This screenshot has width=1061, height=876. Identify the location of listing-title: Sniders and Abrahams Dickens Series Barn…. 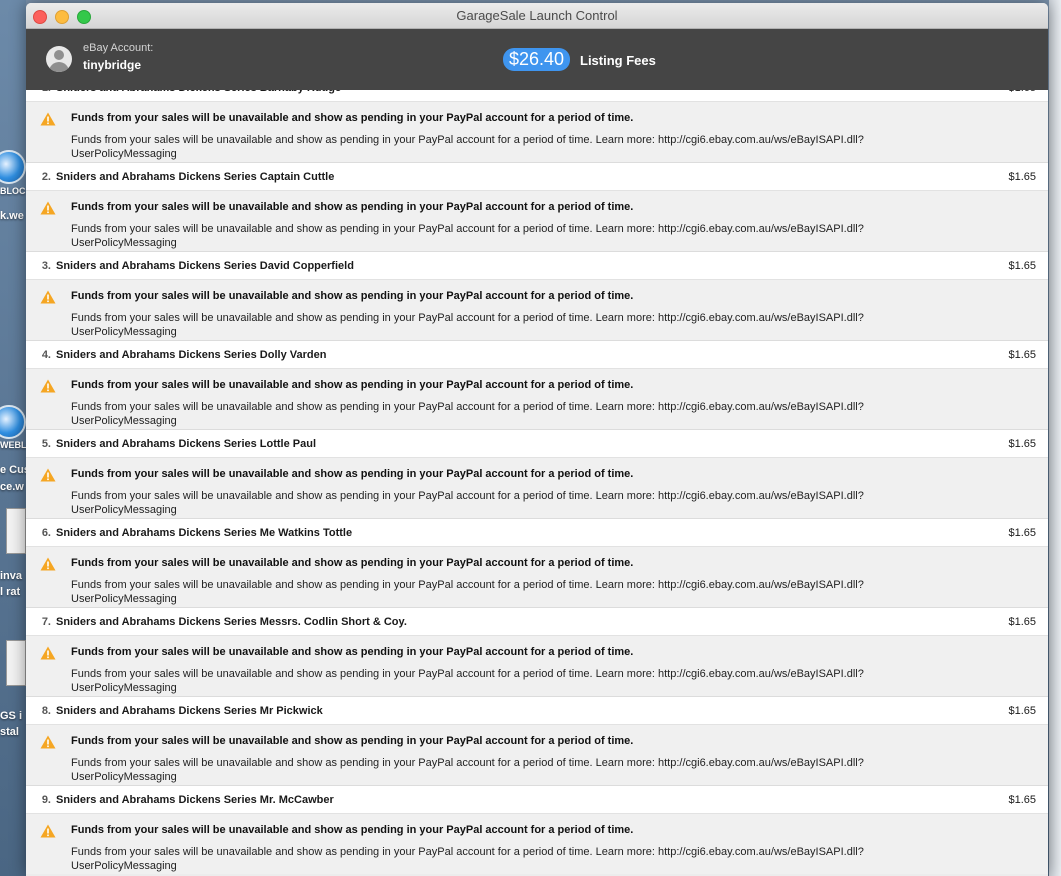
(198, 92).